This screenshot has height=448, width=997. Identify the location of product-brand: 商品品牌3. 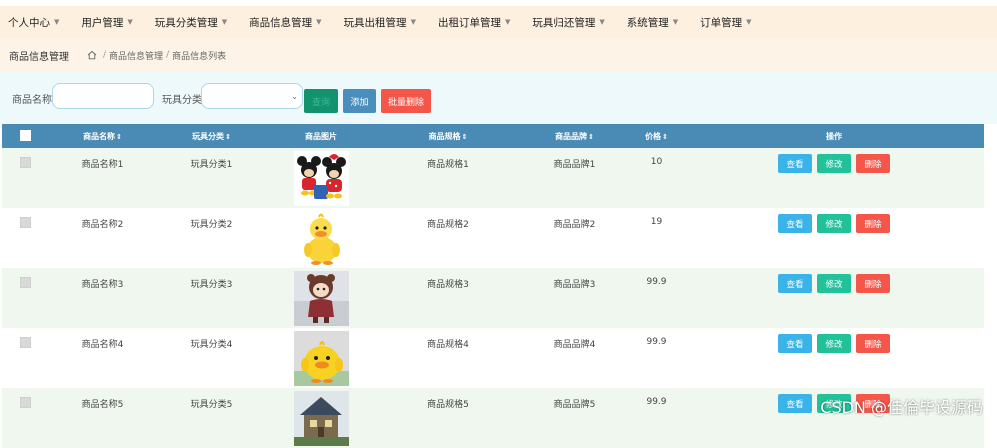
(574, 285).